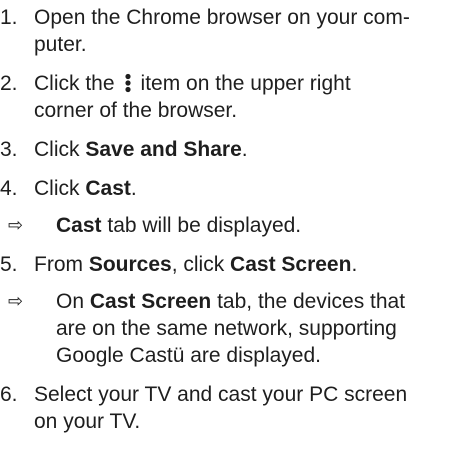 Image resolution: width=465 pixels, height=455 pixels. What do you see at coordinates (201, 264) in the screenshot?
I see `step-text-mid: , click` at bounding box center [201, 264].